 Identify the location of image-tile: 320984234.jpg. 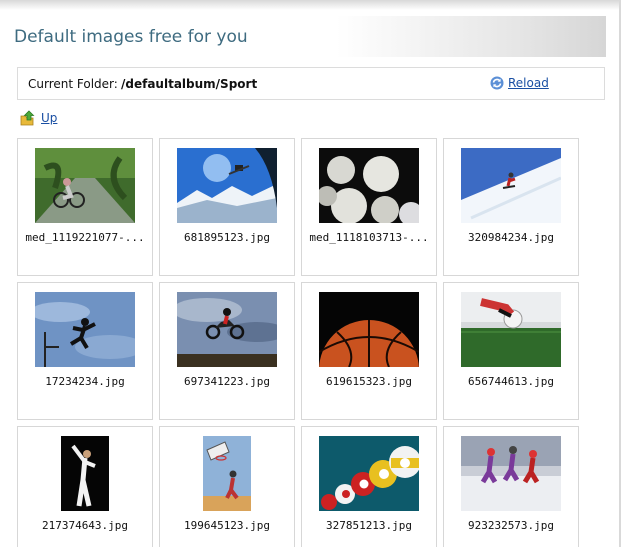
(511, 207).